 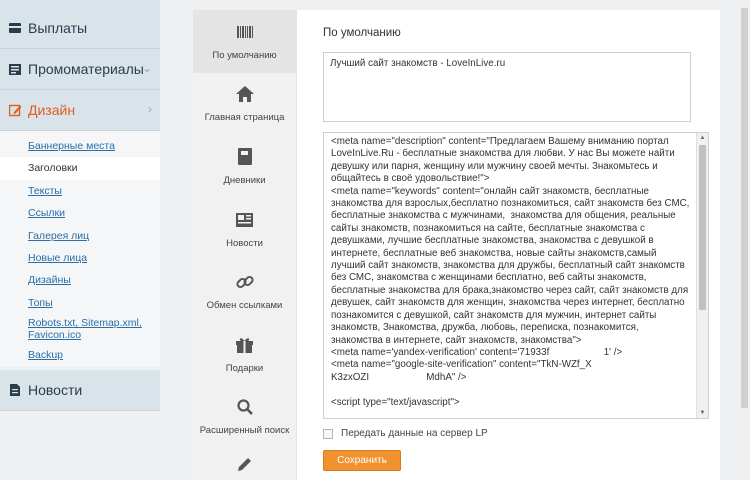 What do you see at coordinates (245, 94) in the screenshot?
I see `home-icon` at bounding box center [245, 94].